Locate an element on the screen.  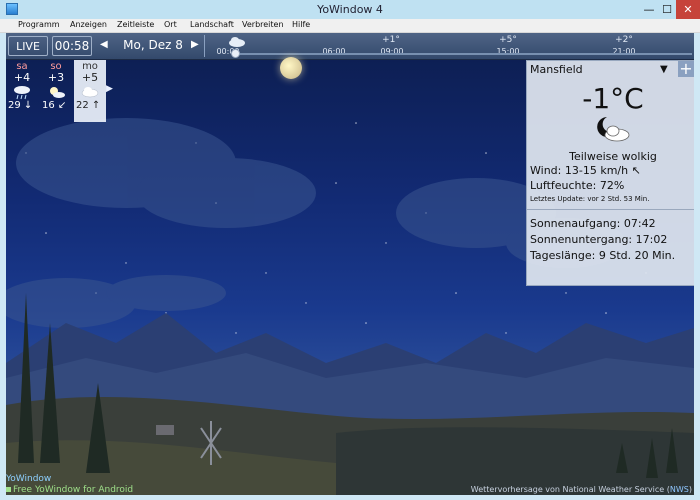
menu-ort: Ort is located at coordinates (170, 24).